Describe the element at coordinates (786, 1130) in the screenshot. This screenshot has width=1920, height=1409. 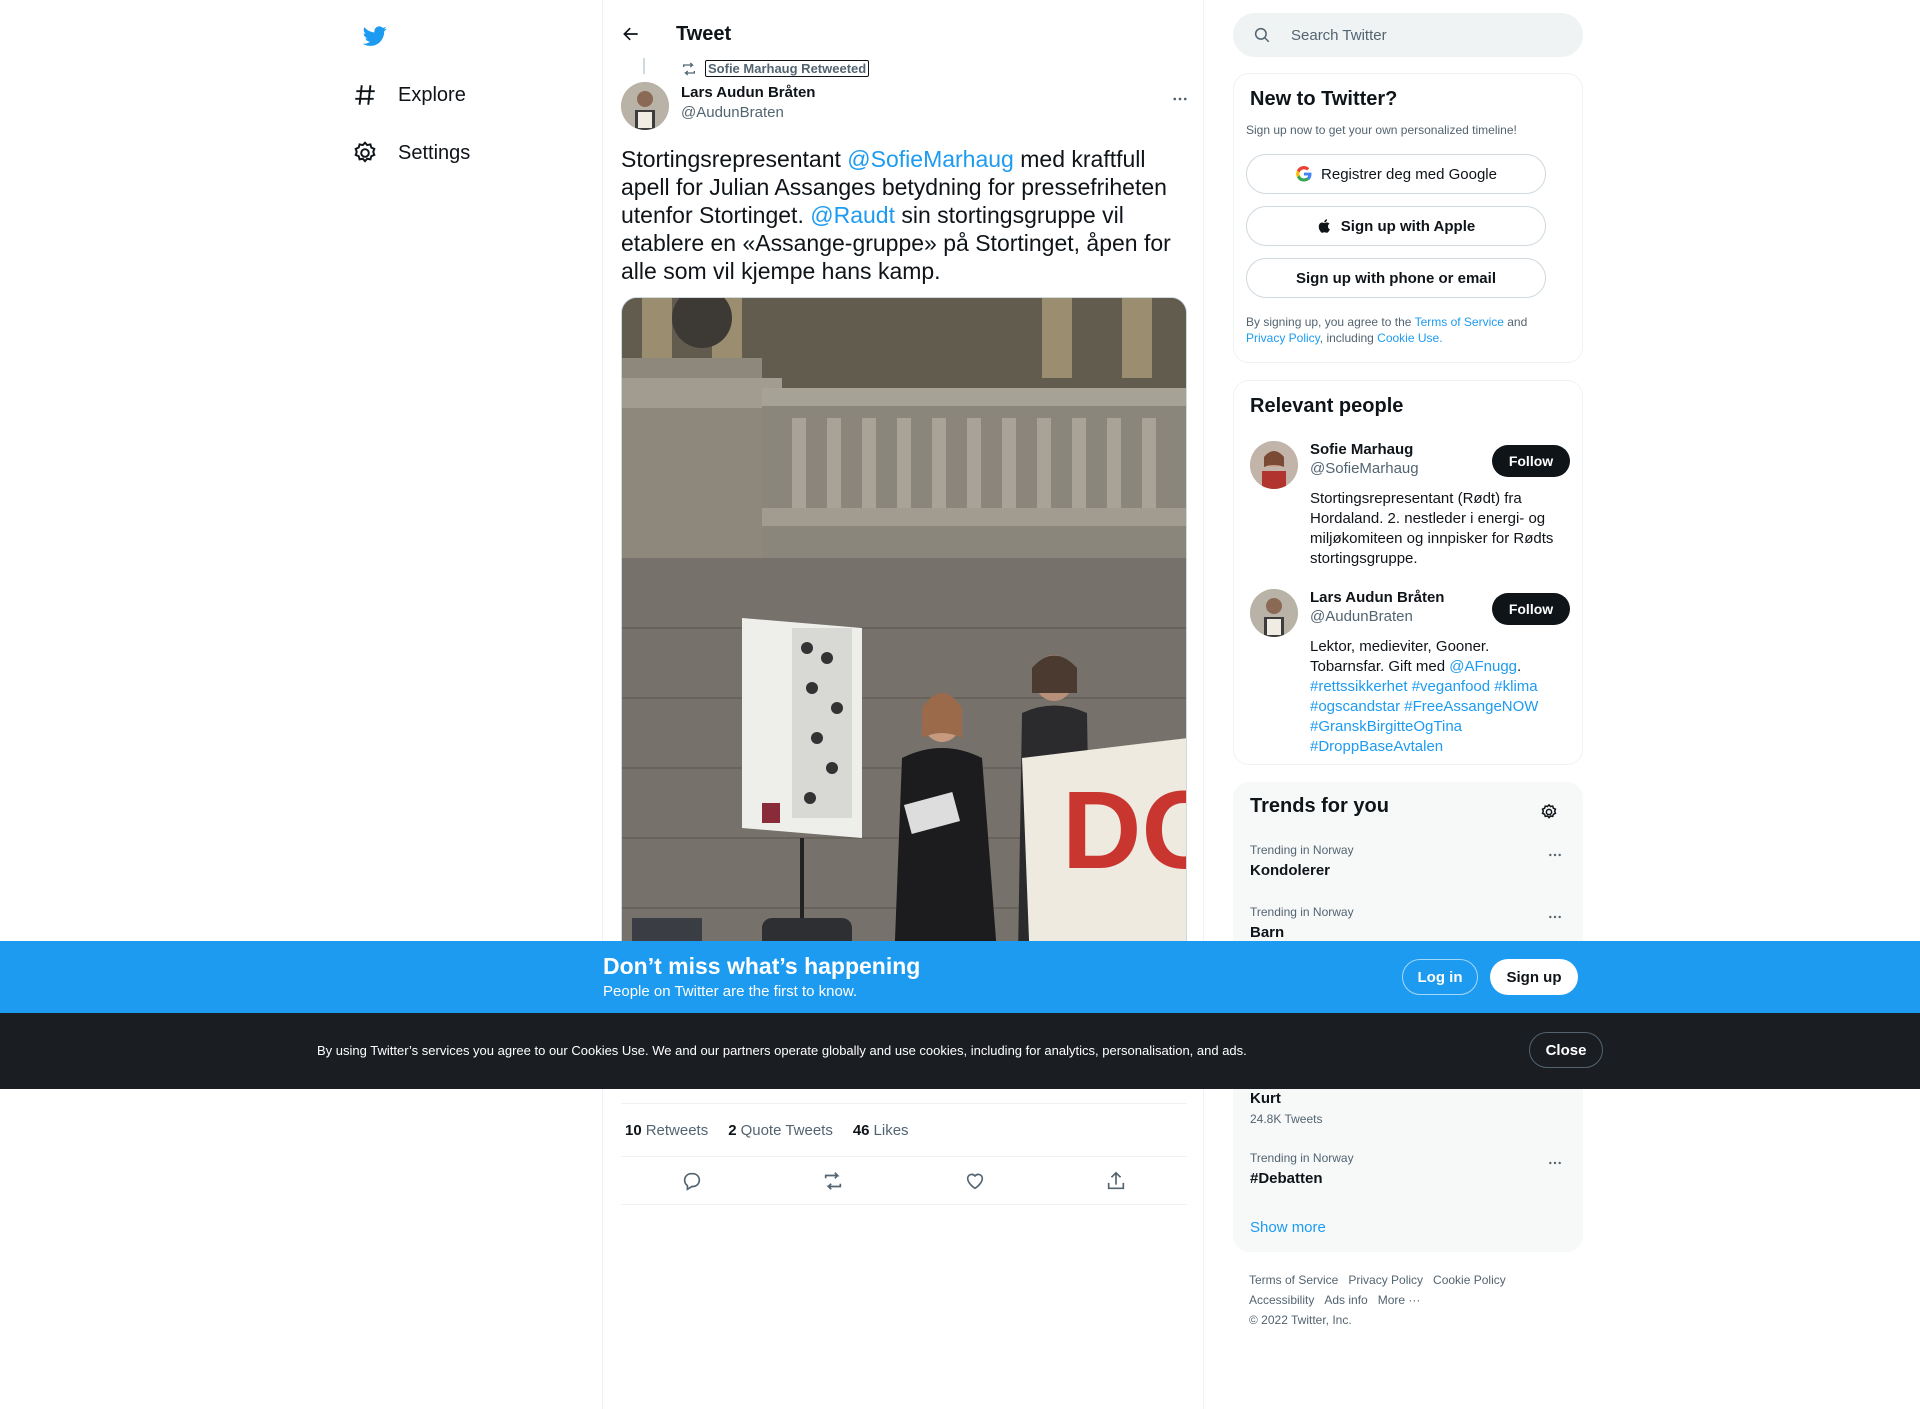
I see `quotes-label: Quote Tweets` at that location.